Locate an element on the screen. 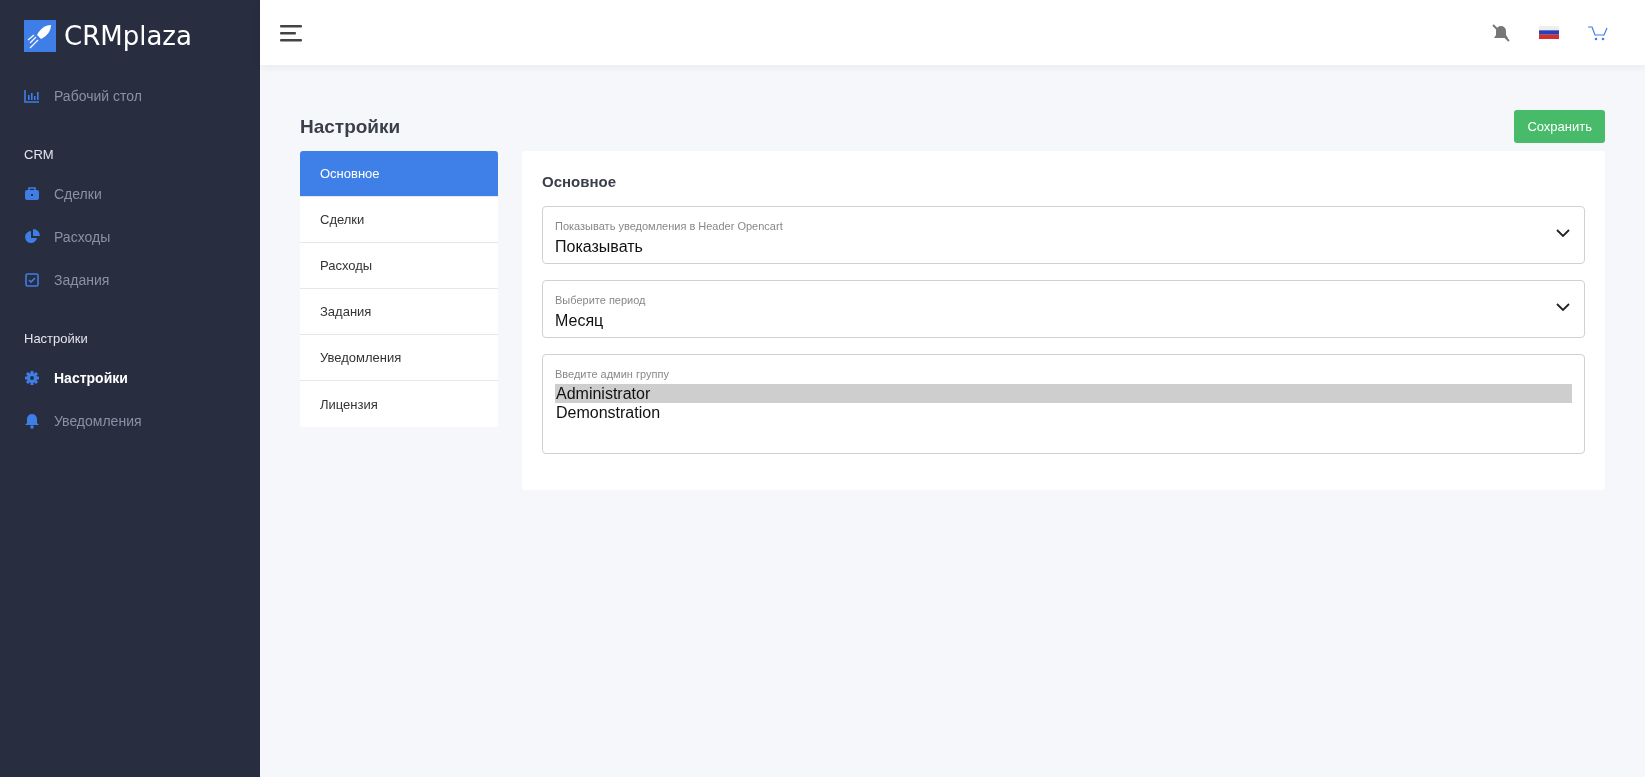  field-label: Показывать уведомления в Header Opencart is located at coordinates (669, 226).